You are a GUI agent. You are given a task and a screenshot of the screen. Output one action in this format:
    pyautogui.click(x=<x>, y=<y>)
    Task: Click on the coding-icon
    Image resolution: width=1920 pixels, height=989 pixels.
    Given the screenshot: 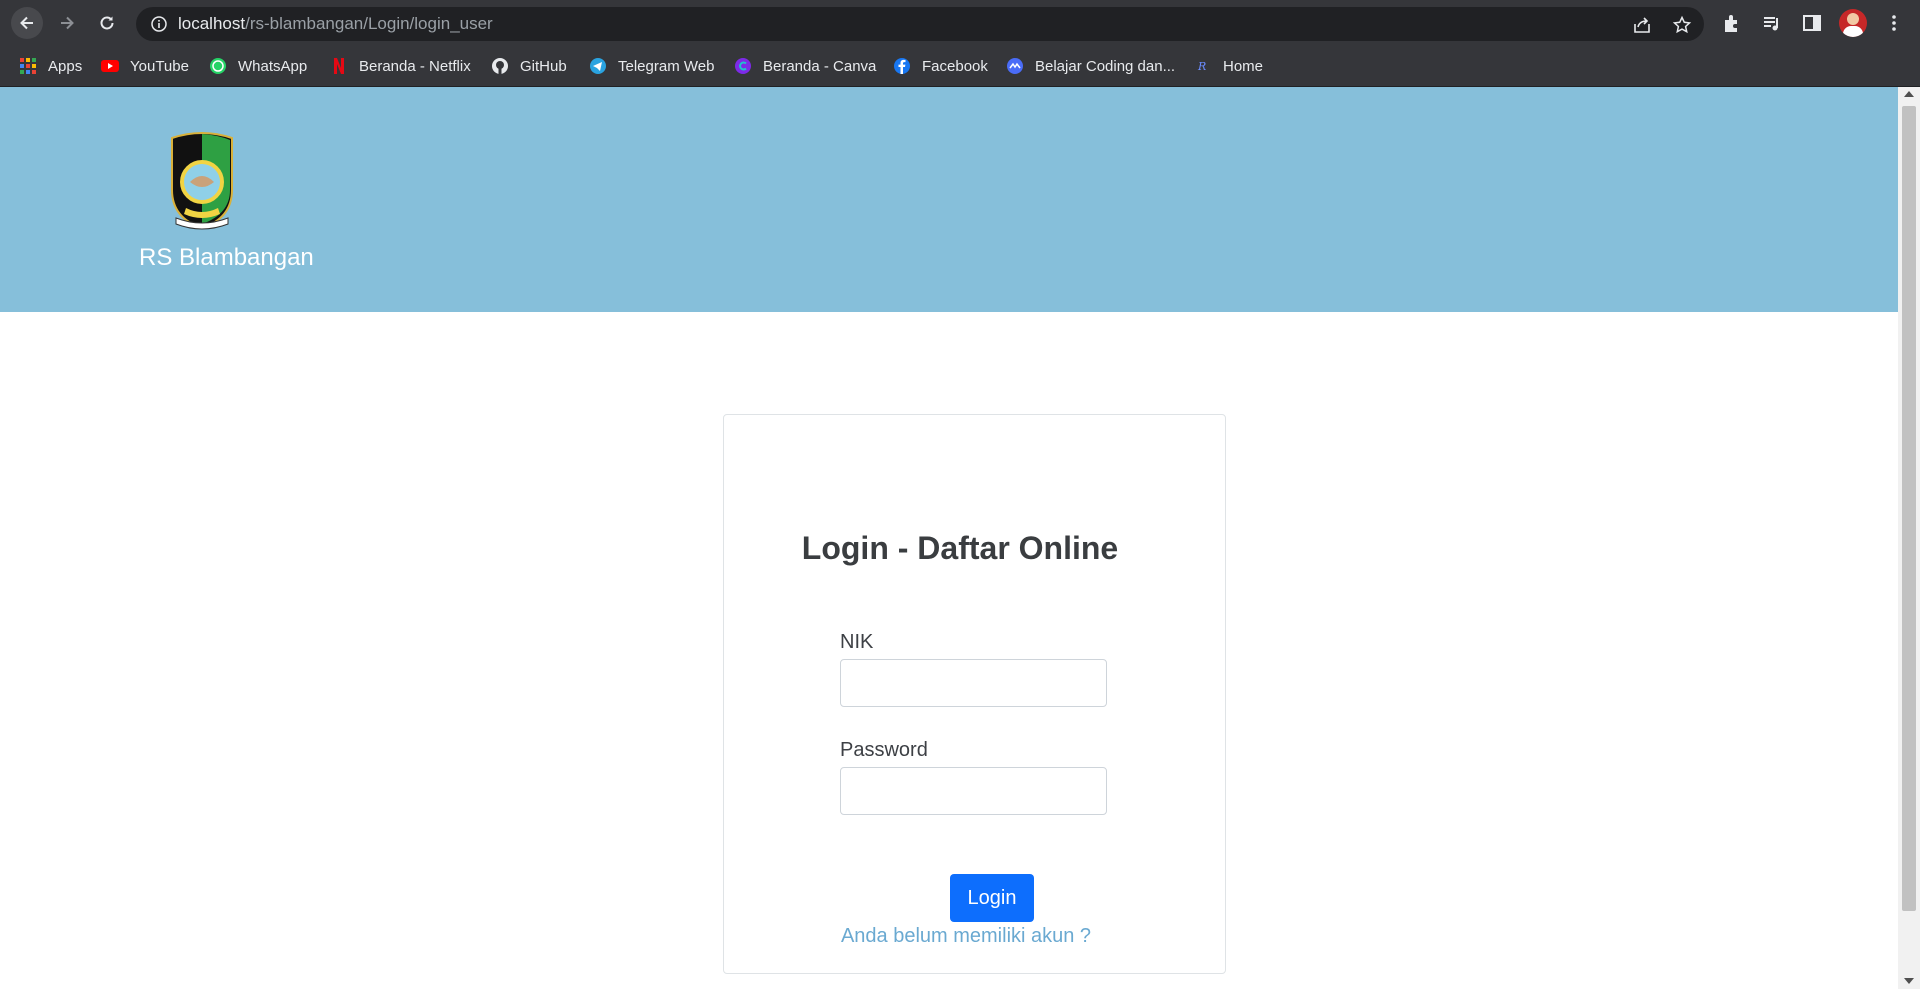 What is the action you would take?
    pyautogui.click(x=1015, y=66)
    